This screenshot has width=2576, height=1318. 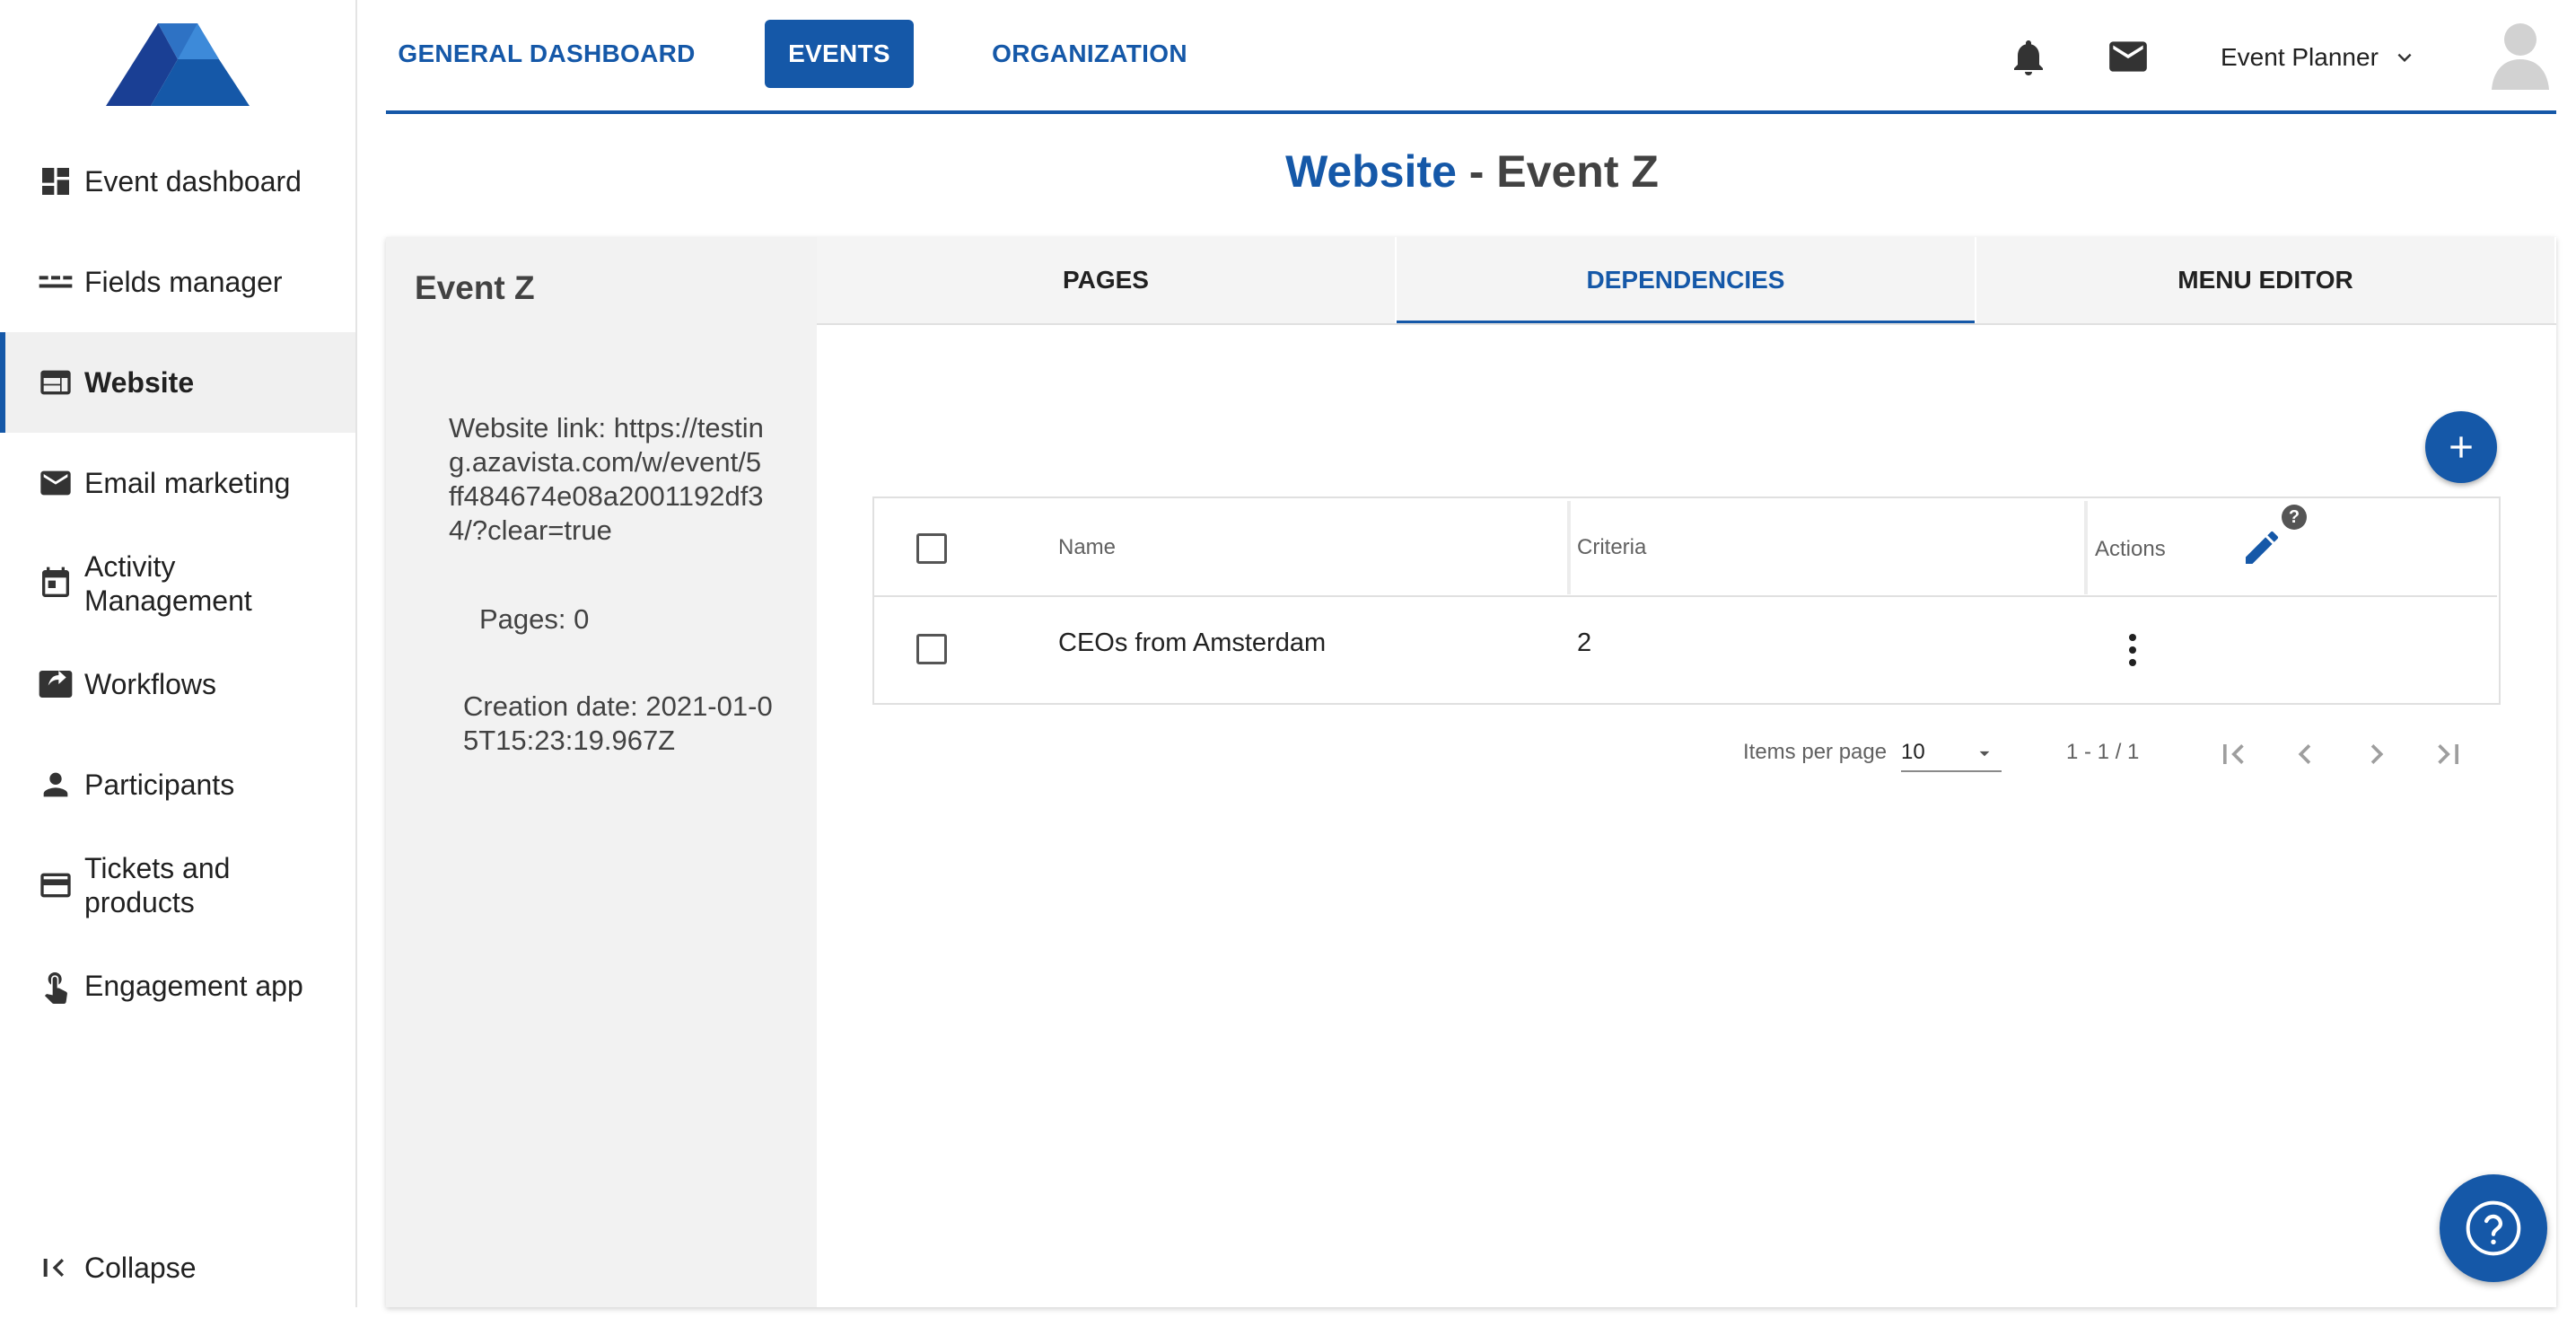 I want to click on items-per-page-select: 10, so click(x=1952, y=752).